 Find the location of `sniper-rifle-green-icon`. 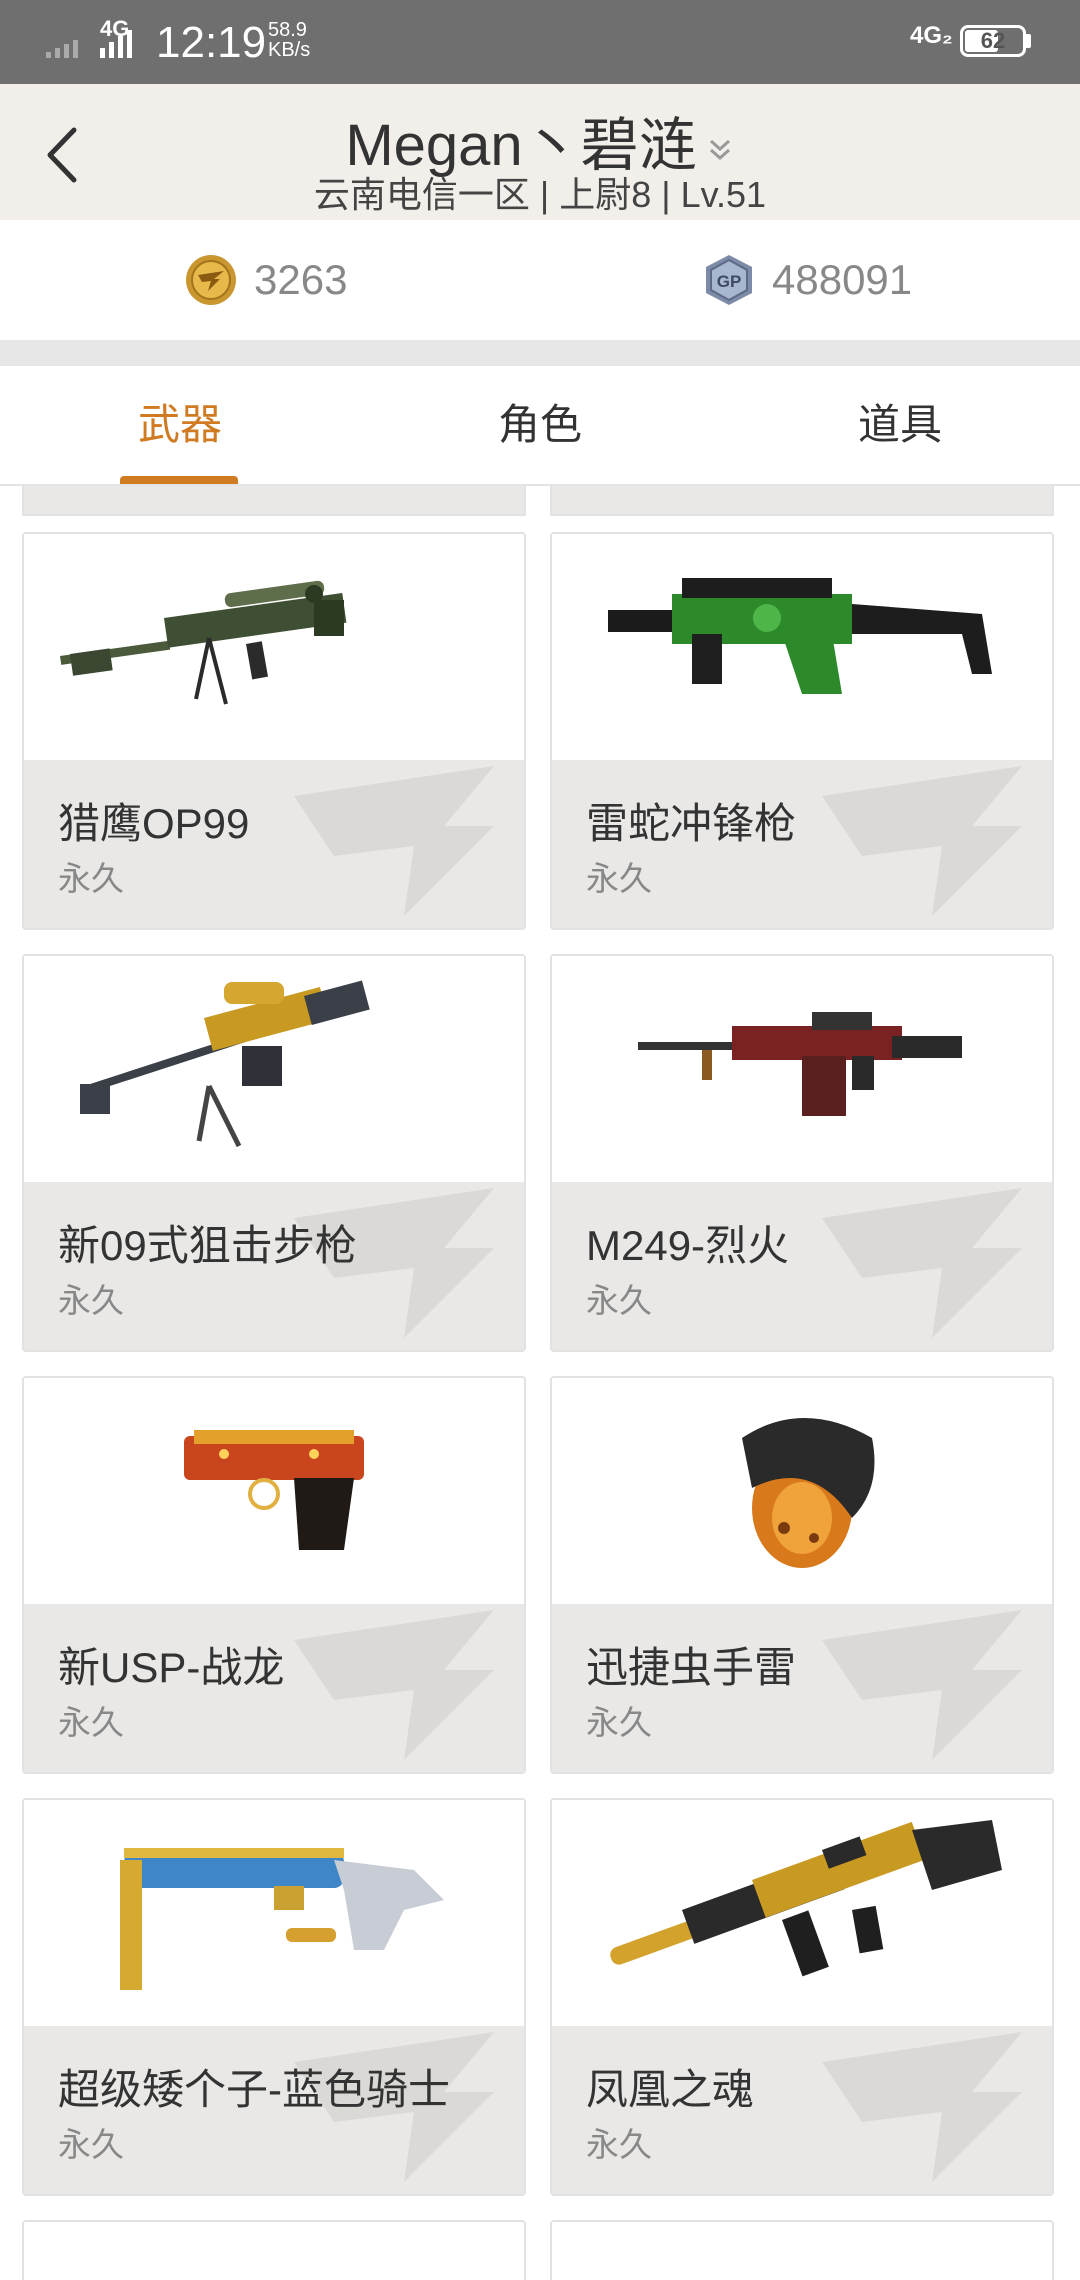

sniper-rifle-green-icon is located at coordinates (203, 642).